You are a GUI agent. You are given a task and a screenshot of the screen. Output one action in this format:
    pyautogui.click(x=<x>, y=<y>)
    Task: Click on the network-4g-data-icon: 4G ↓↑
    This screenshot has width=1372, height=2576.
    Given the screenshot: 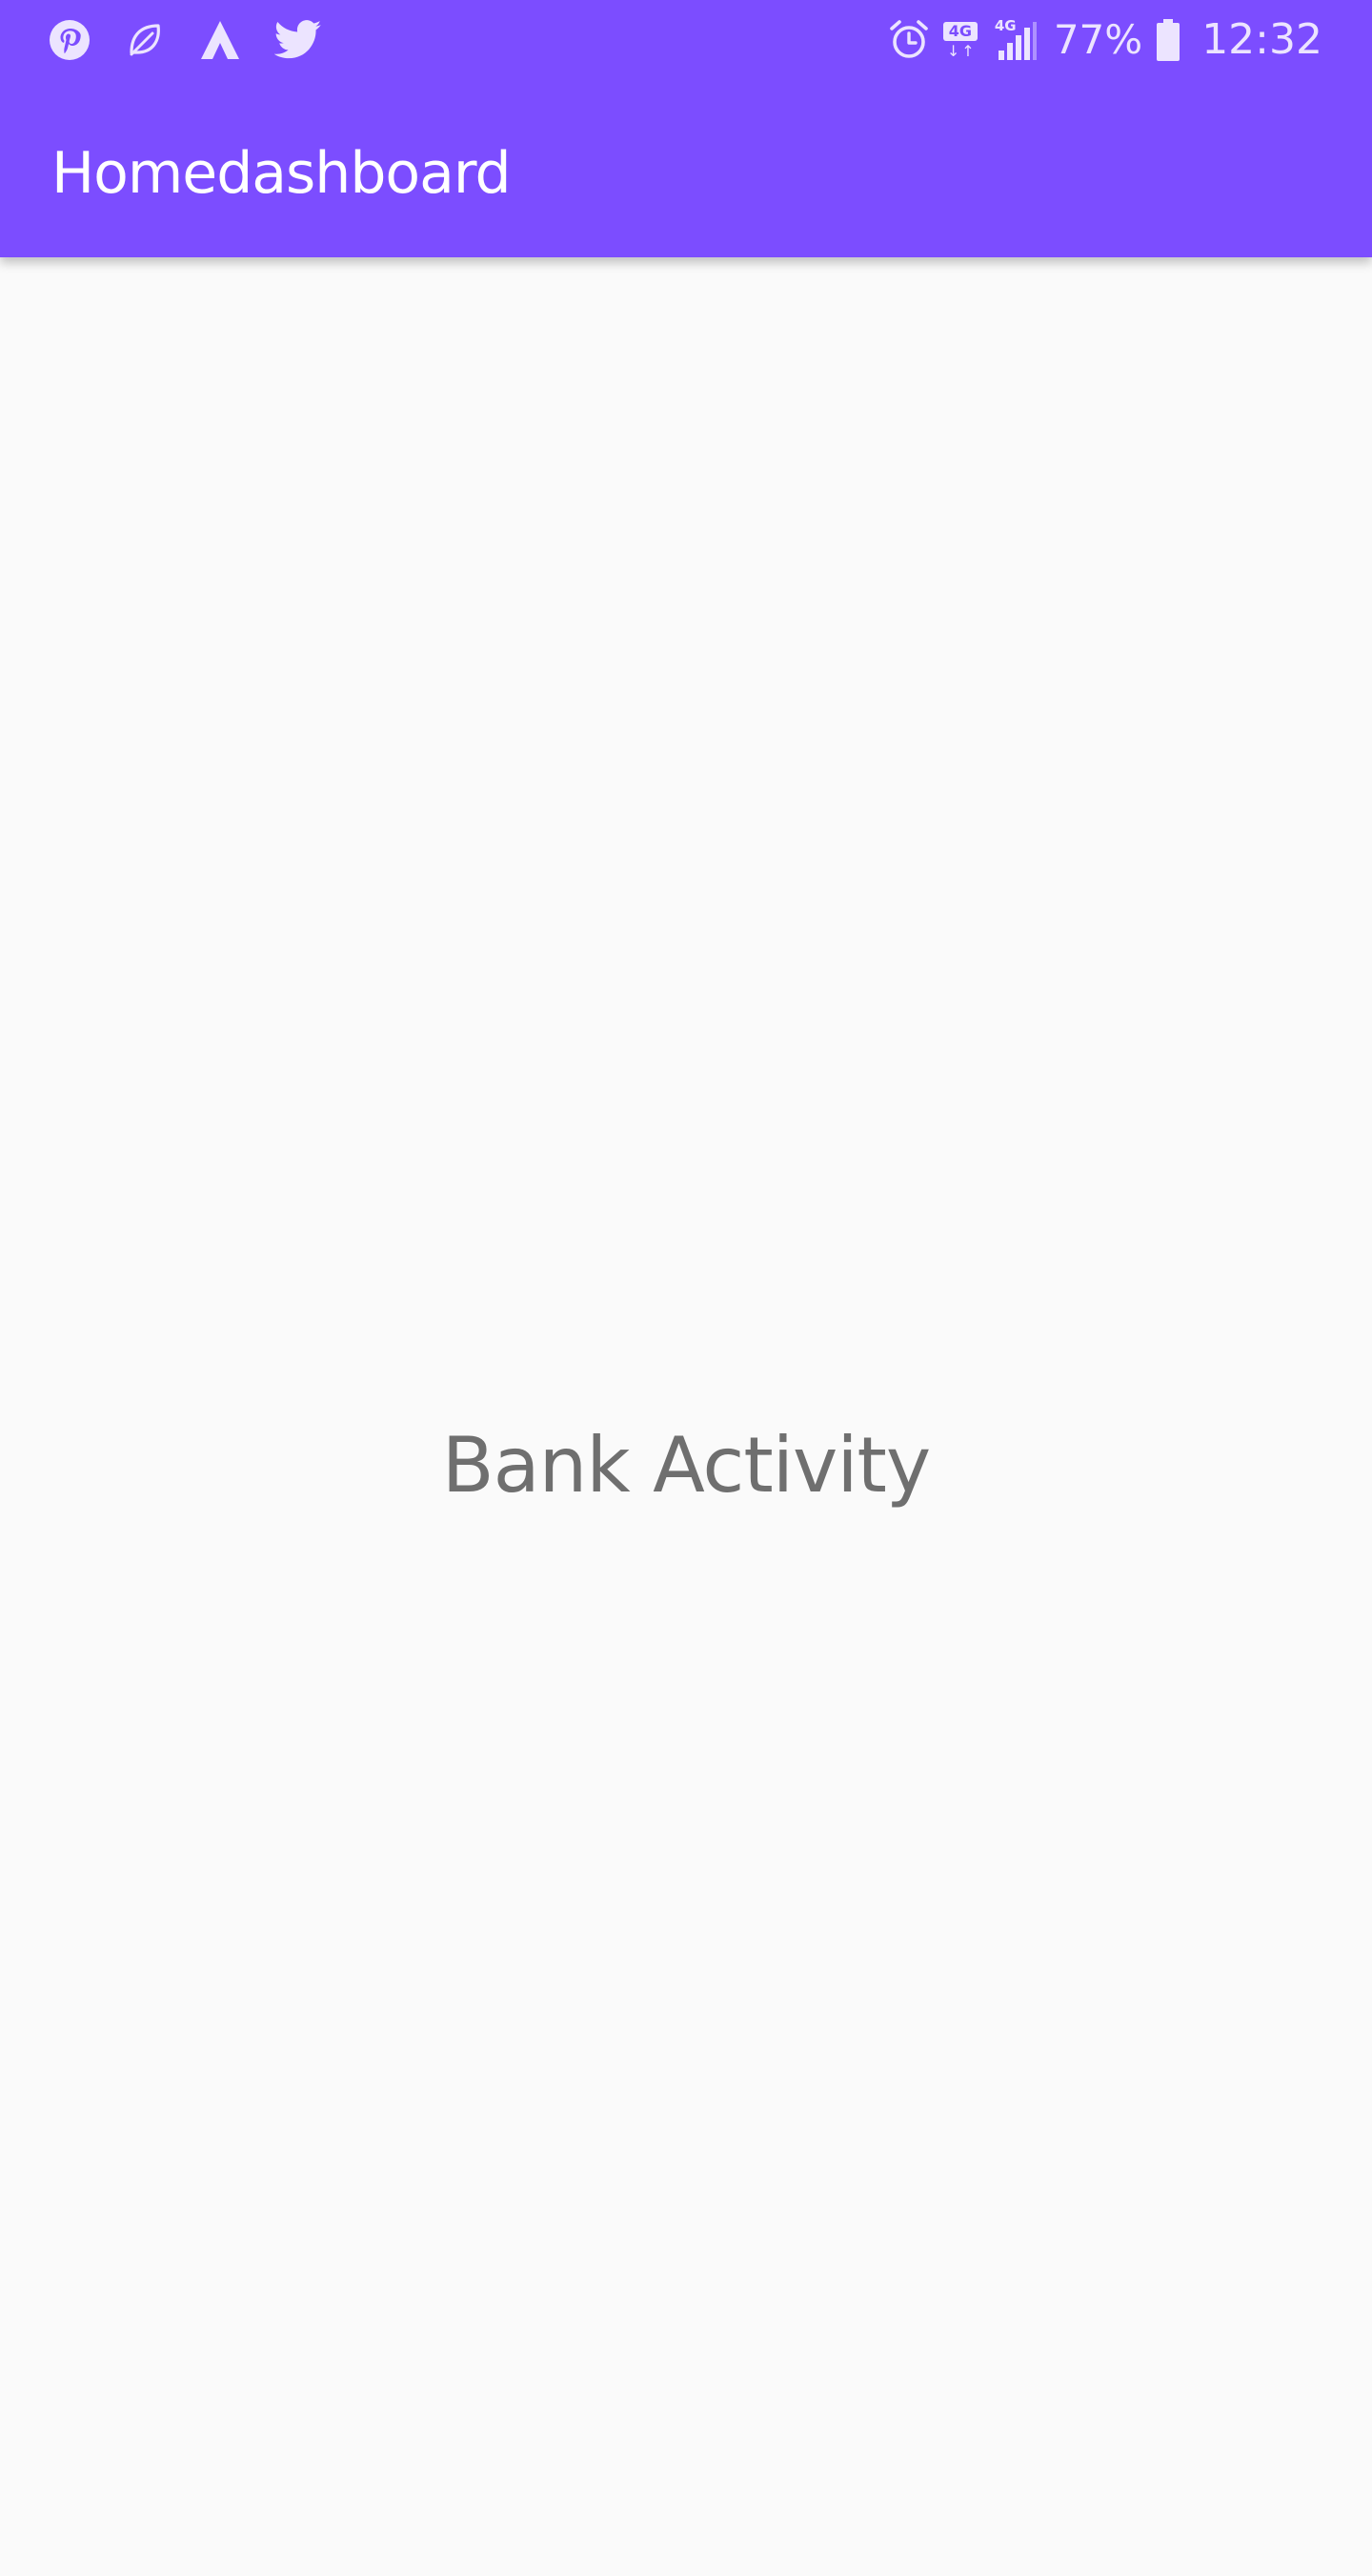 What is the action you would take?
    pyautogui.click(x=961, y=40)
    